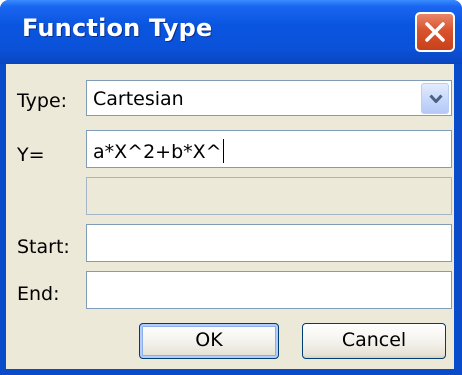 This screenshot has height=375, width=462. I want to click on type-label: Type:, so click(42, 101).